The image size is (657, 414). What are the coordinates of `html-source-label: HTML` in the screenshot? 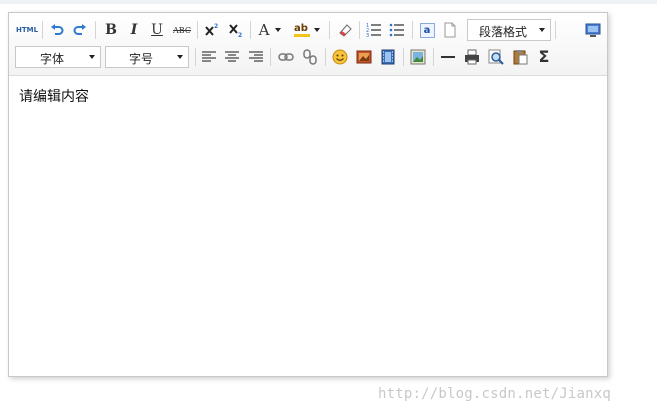 It's located at (27, 30).